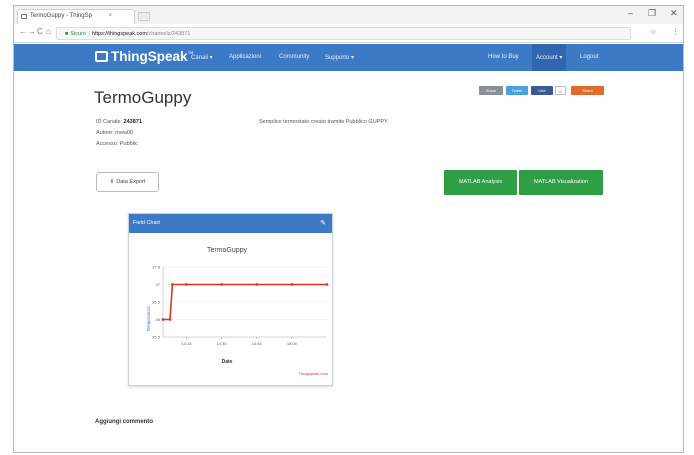 Image resolution: width=694 pixels, height=455 pixels. Describe the element at coordinates (202, 57) in the screenshot. I see `nav-canali: Canali ▾` at that location.